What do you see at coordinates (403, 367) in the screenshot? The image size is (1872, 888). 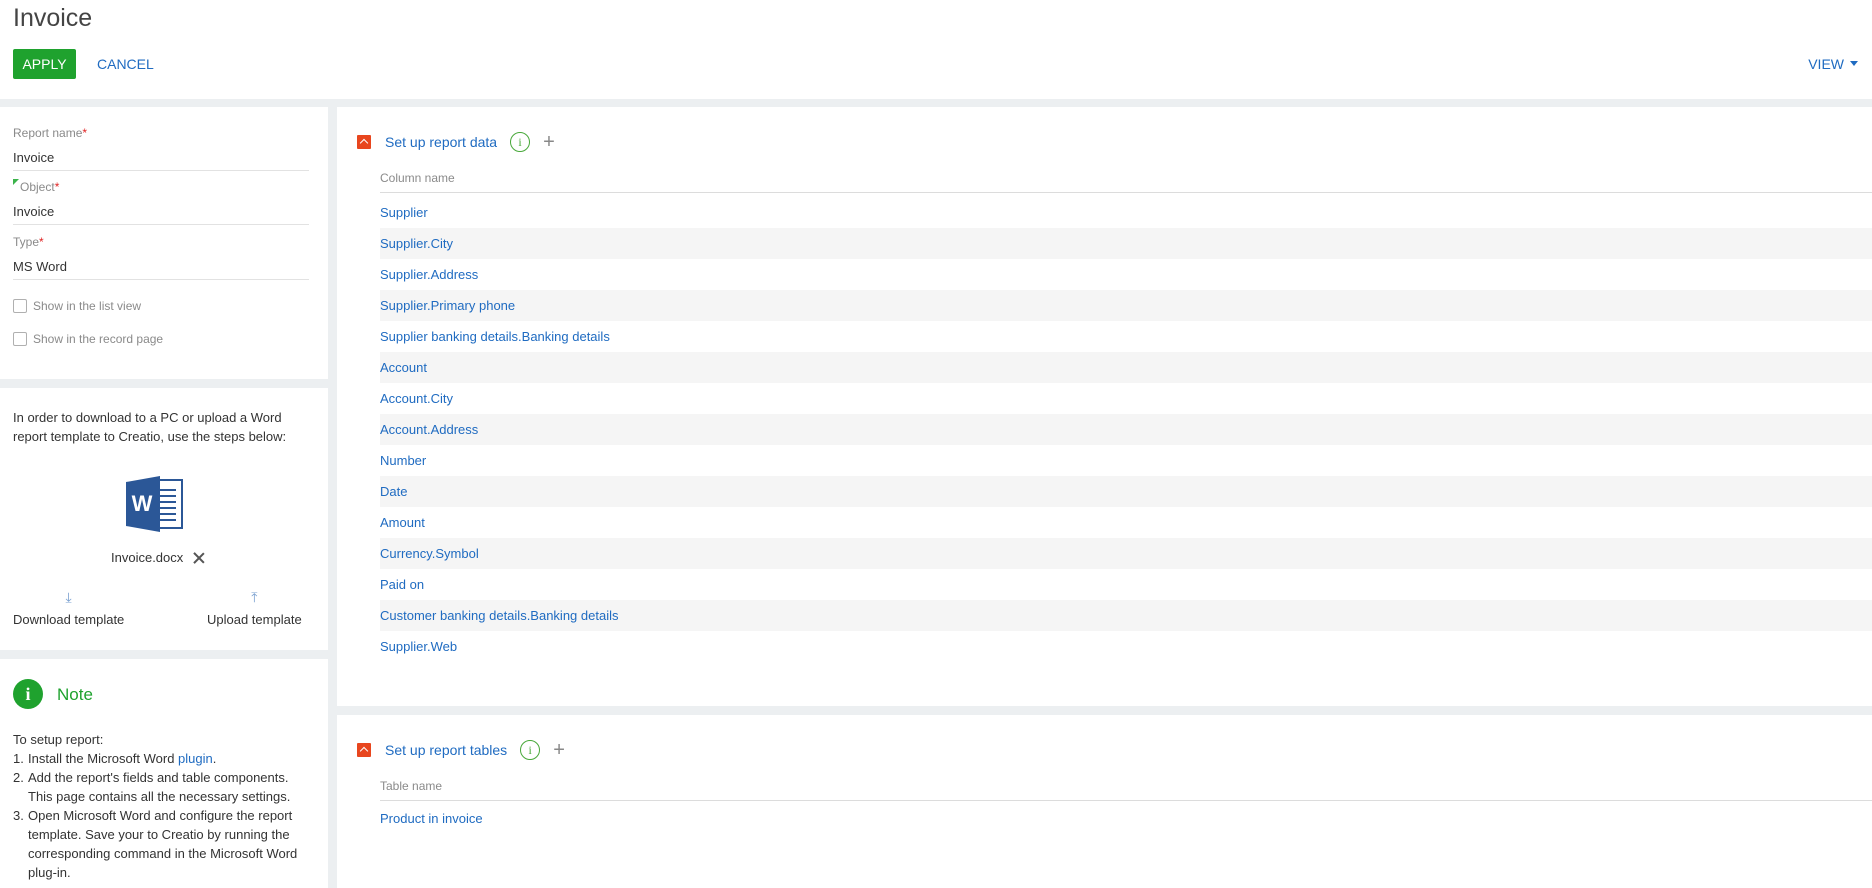 I see `list-item-label: Account` at bounding box center [403, 367].